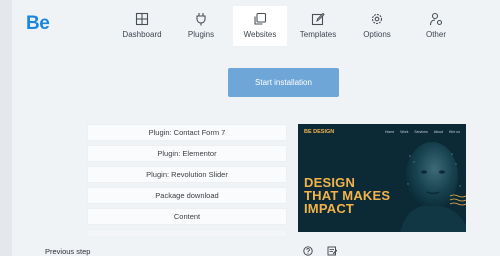  I want to click on gear-icon, so click(377, 19).